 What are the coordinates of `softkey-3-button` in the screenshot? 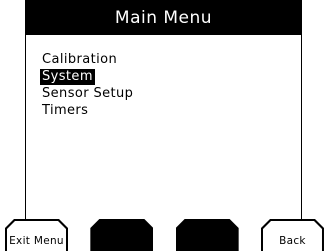 It's located at (207, 235).